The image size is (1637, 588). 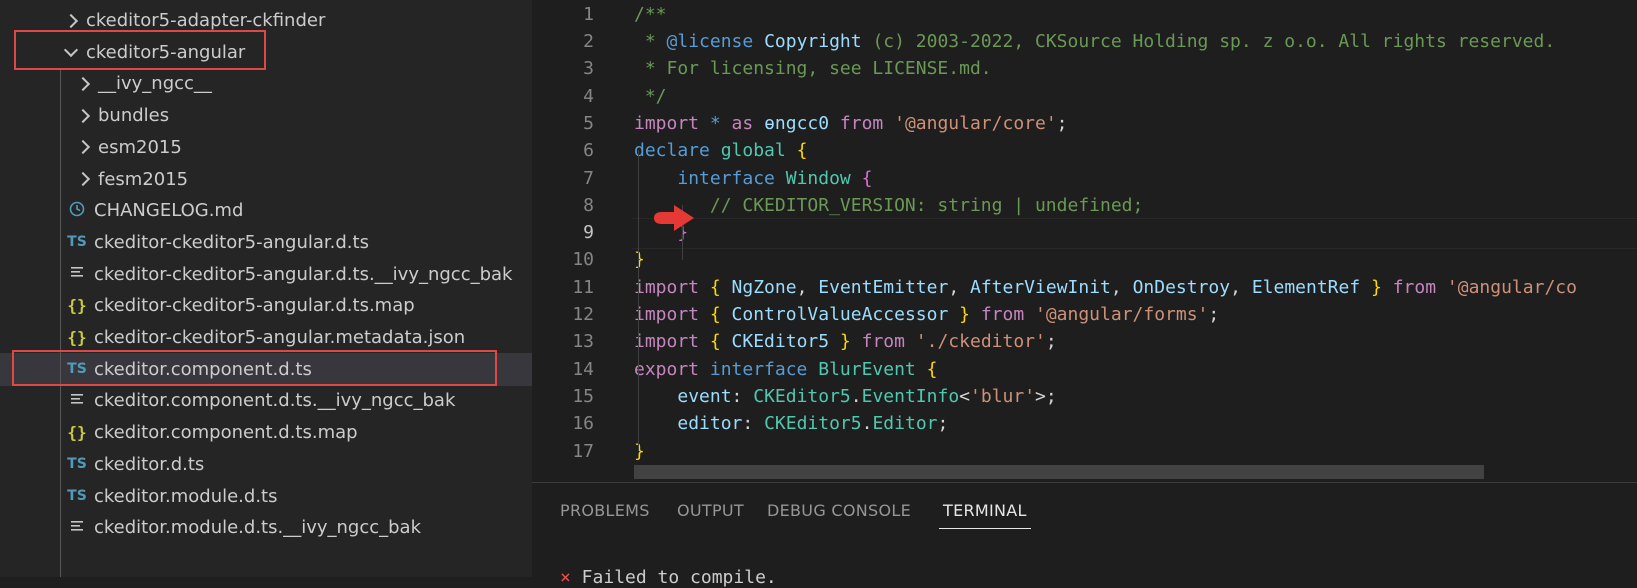 I want to click on code-text: export interface BlurEvent {, so click(x=785, y=369).